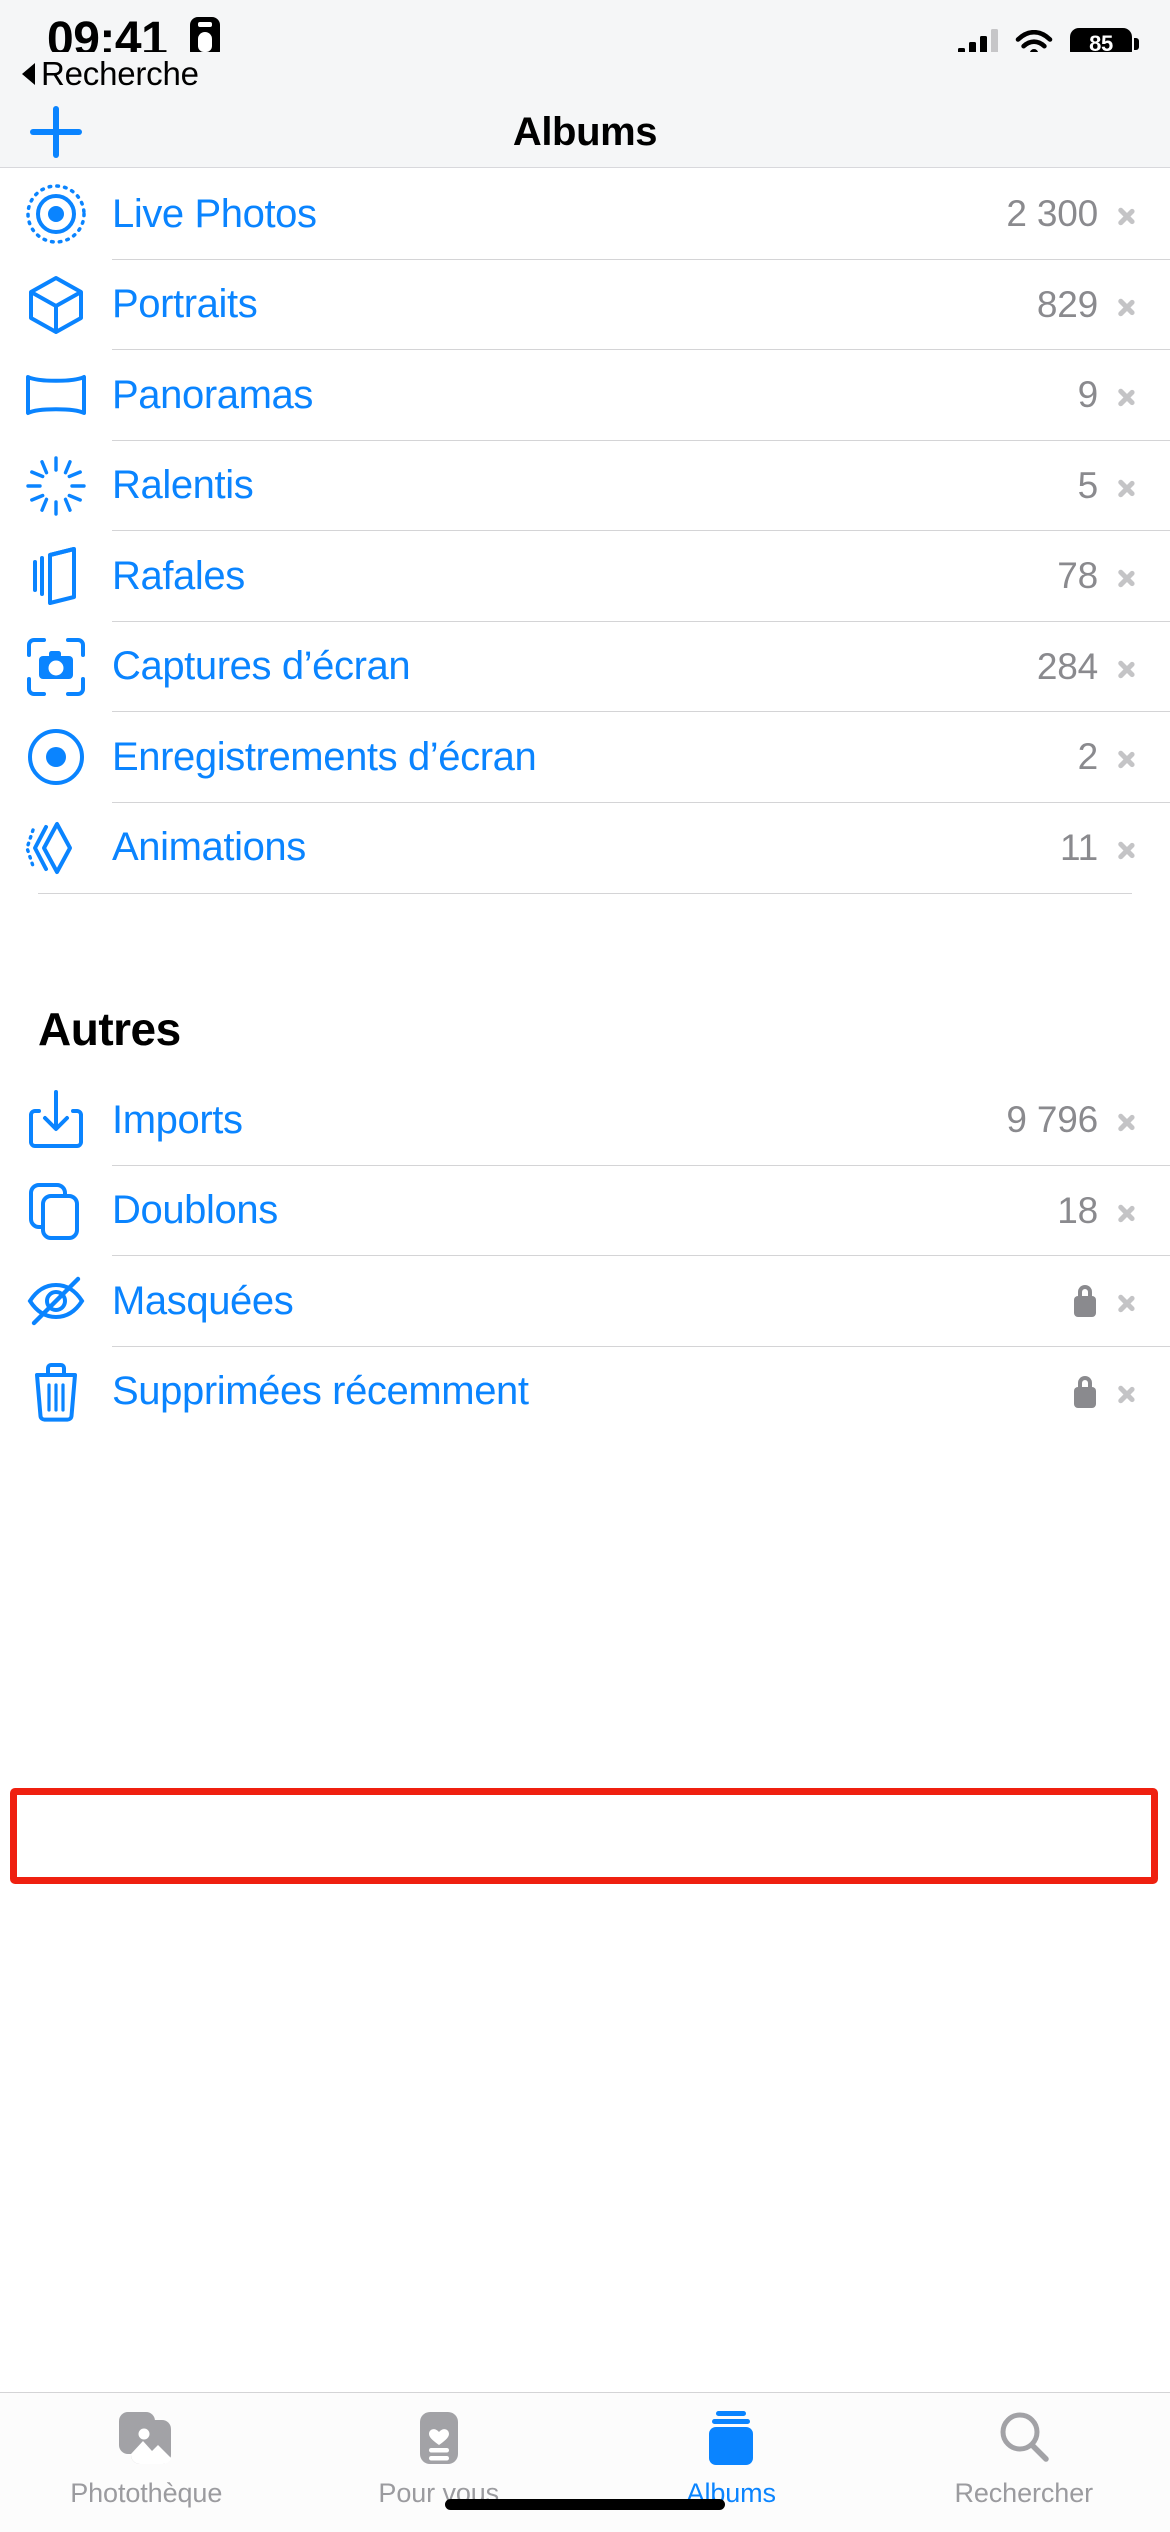  Describe the element at coordinates (56, 576) in the screenshot. I see `burst-icon` at that location.